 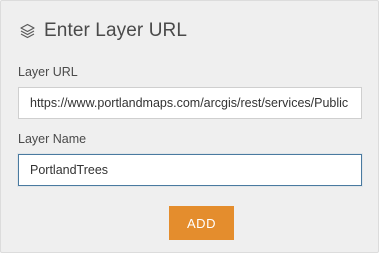 I want to click on add-button: ADD, so click(x=201, y=223).